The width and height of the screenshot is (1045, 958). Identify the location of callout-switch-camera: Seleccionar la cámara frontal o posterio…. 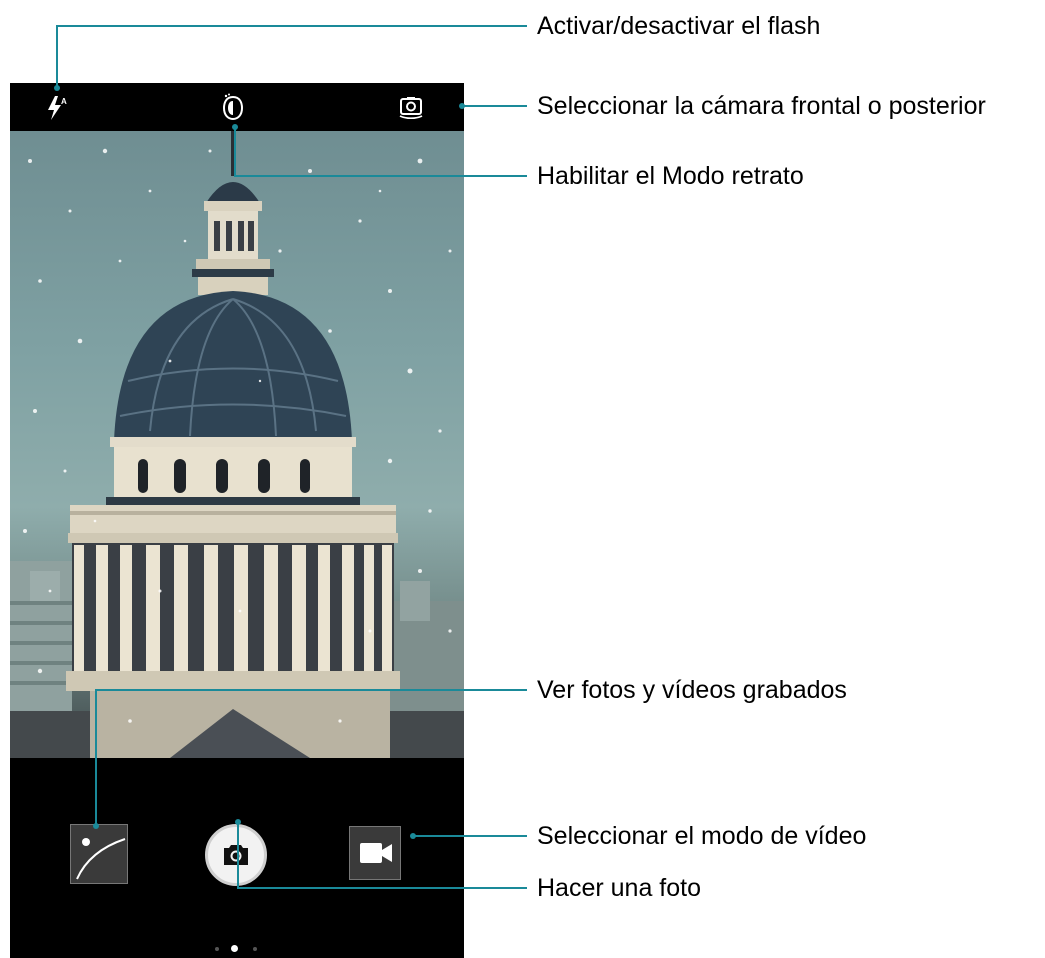
(761, 106).